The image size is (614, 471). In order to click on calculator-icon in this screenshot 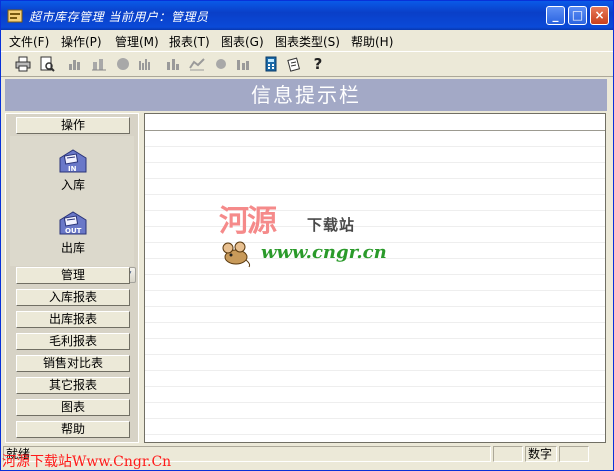, I will do `click(271, 64)`.